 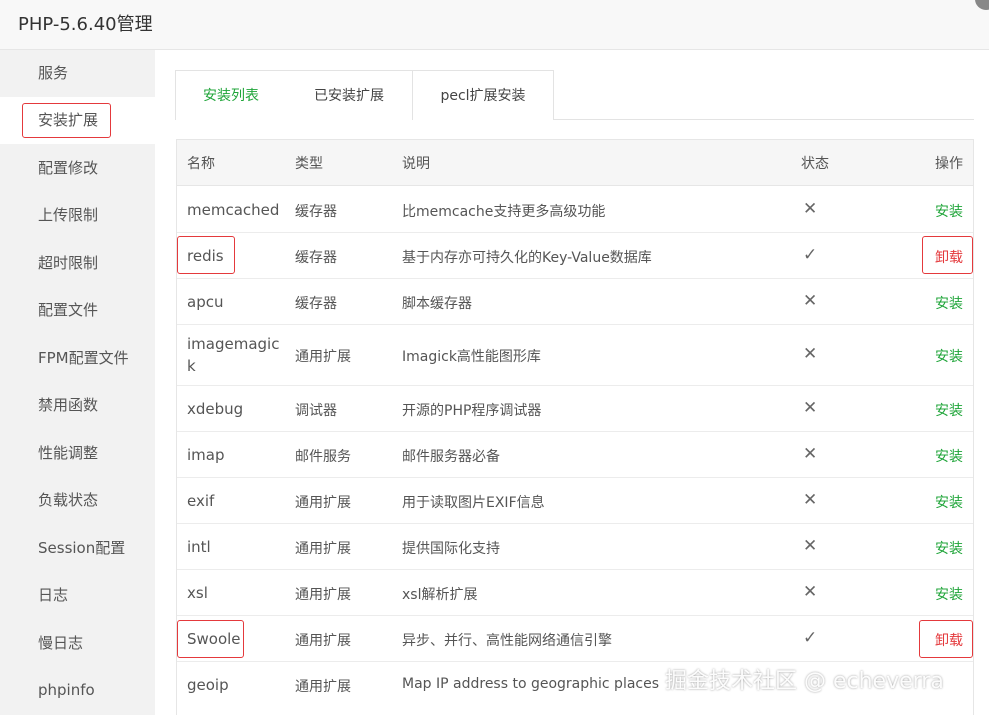 I want to click on row-type: 邮件服务, so click(x=323, y=457).